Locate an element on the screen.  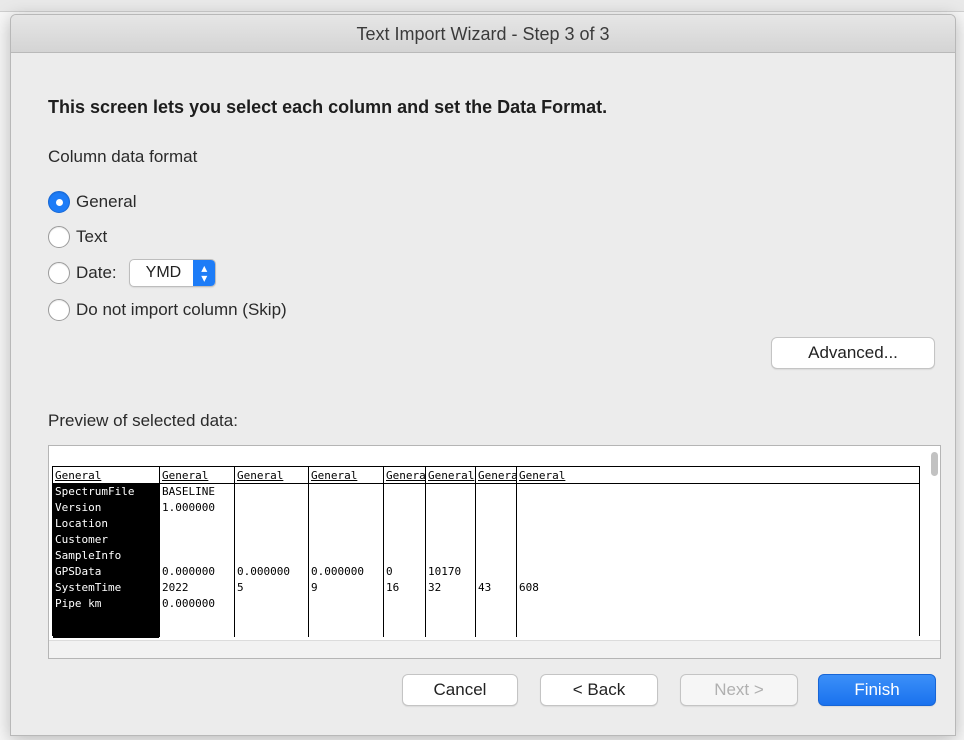
preview-cell: Customer is located at coordinates (106, 540).